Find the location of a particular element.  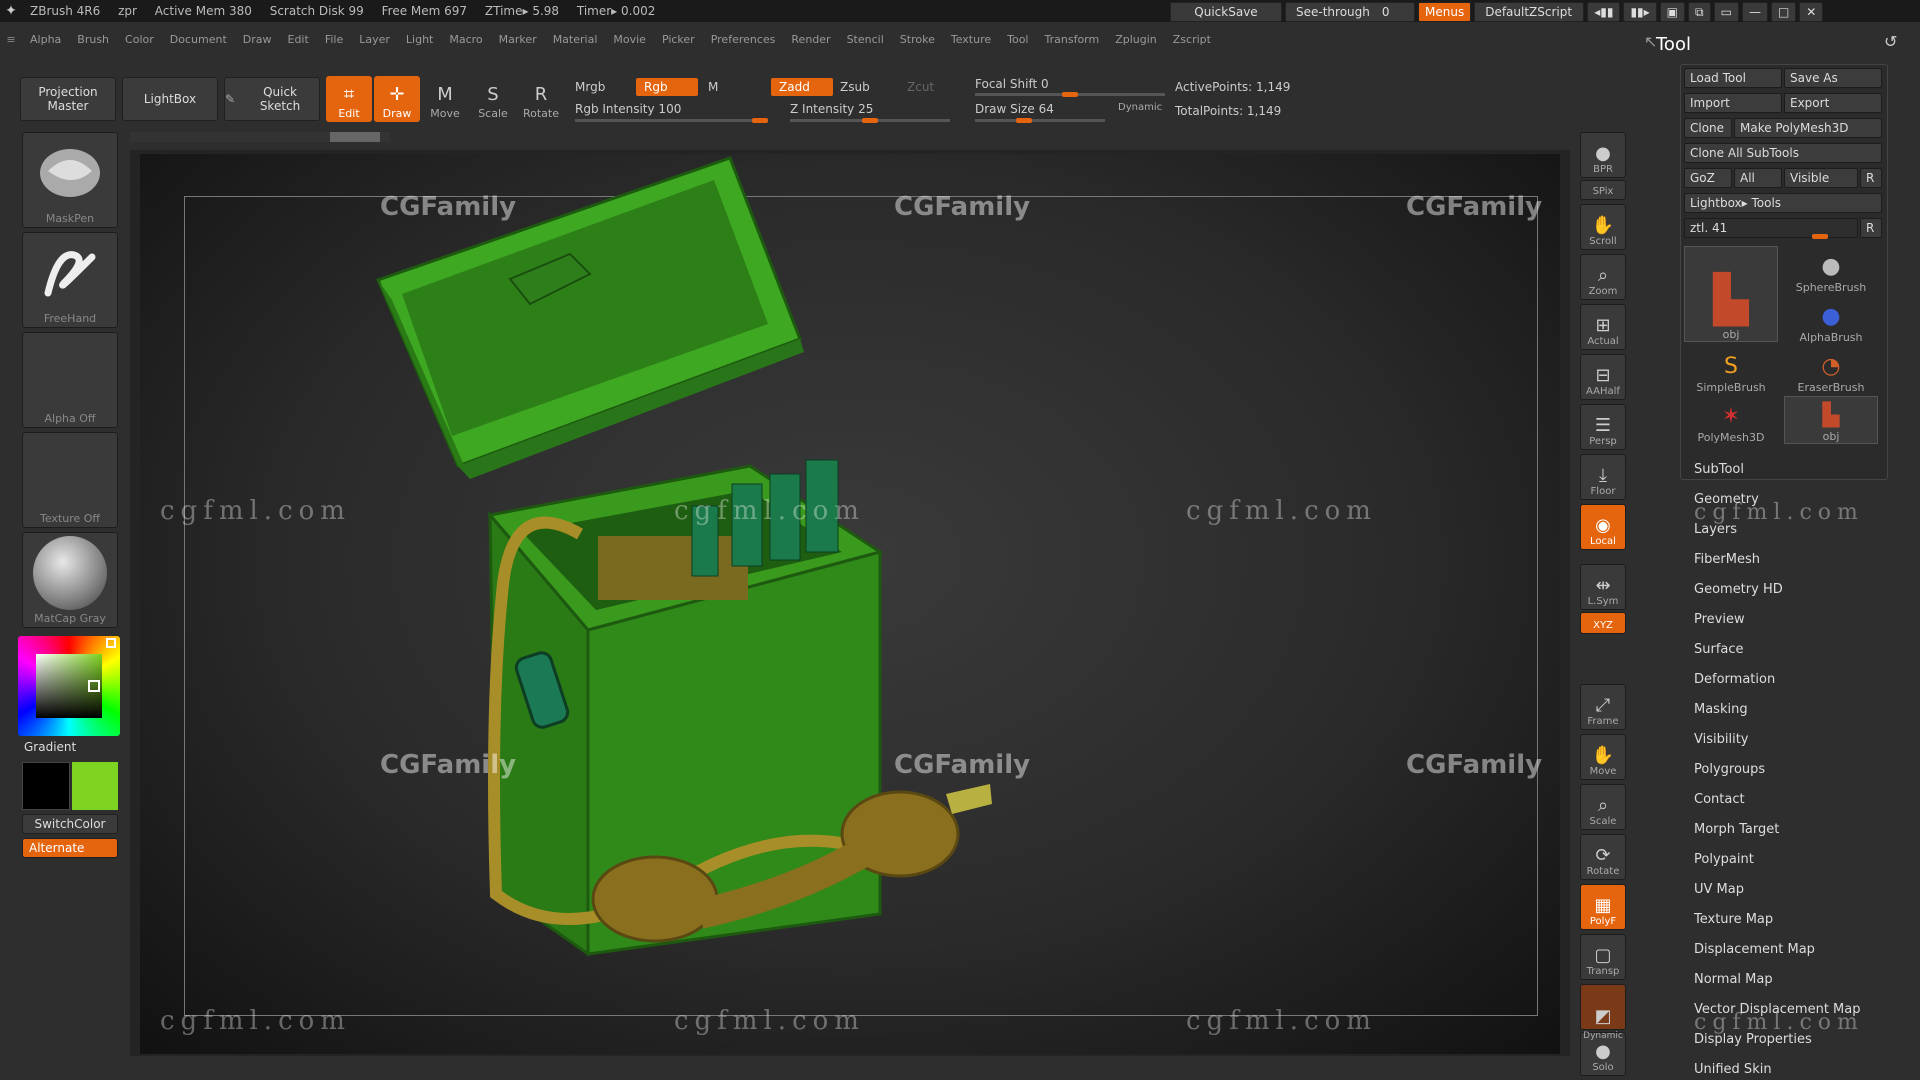

menus-button: Menus is located at coordinates (1445, 12).